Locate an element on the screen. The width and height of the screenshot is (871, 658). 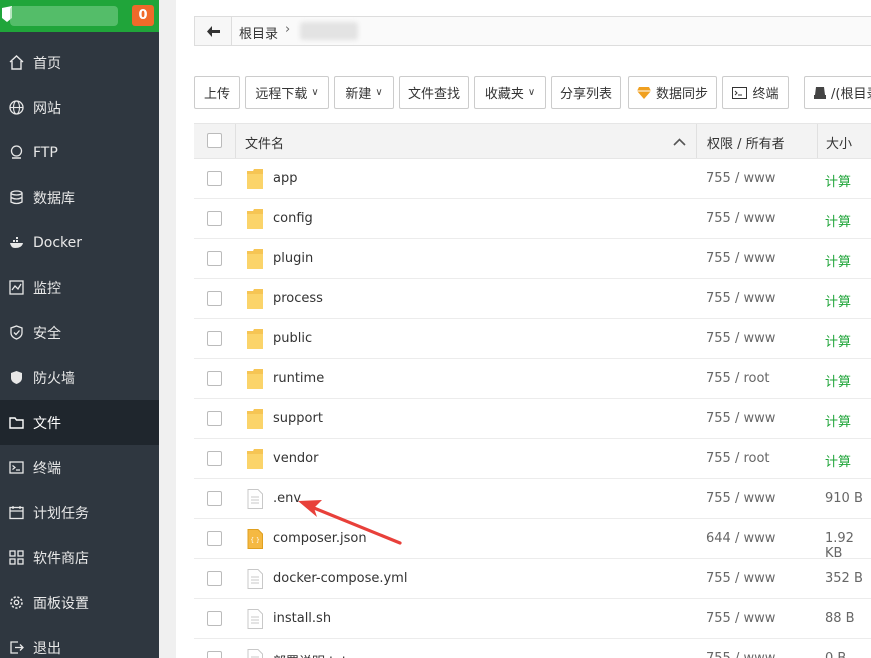
table-row: config 755 / www 计算 is located at coordinates (532, 219).